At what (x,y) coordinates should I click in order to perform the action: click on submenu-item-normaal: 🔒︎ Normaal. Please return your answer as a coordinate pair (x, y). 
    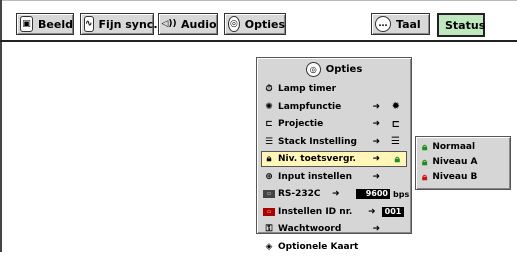
    Looking at the image, I should click on (464, 147).